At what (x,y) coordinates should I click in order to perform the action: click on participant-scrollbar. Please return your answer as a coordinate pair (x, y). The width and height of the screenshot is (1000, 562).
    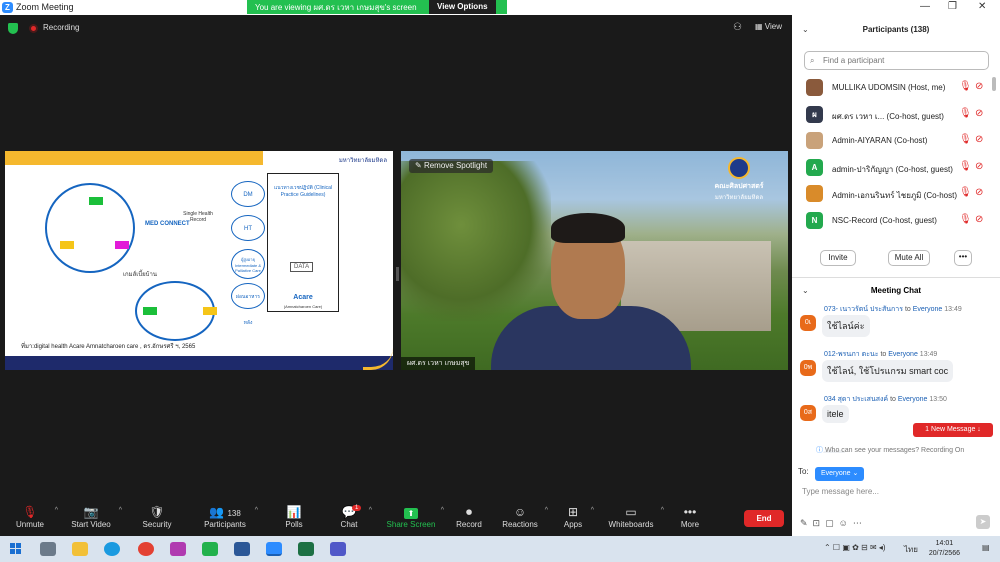
    Looking at the image, I should click on (994, 84).